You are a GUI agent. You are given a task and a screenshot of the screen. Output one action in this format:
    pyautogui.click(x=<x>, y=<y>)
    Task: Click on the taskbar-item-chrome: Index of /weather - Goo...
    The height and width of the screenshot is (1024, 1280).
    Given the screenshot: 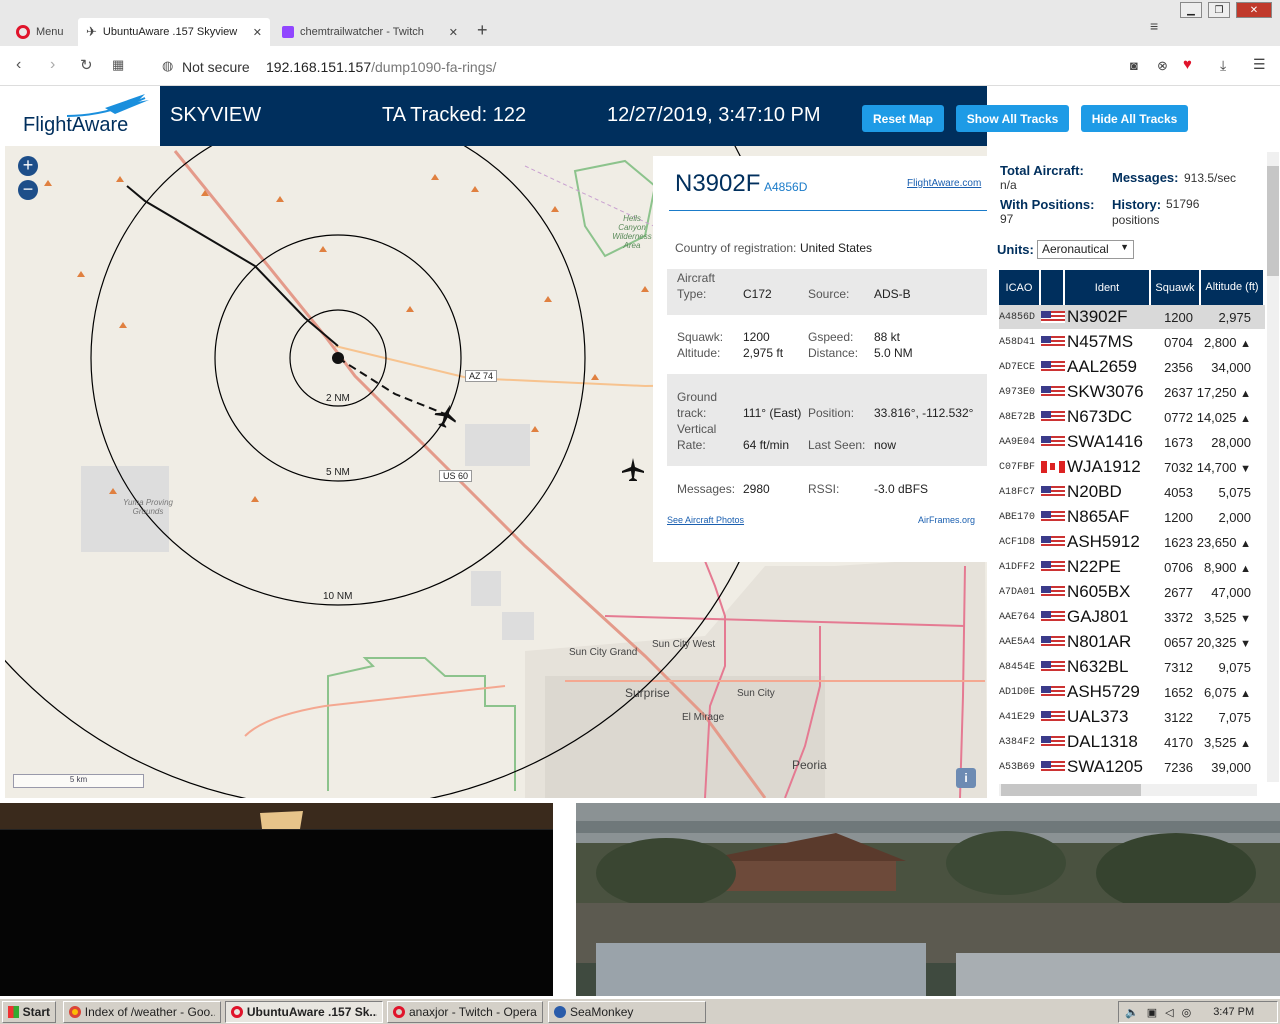 What is the action you would take?
    pyautogui.click(x=142, y=1012)
    